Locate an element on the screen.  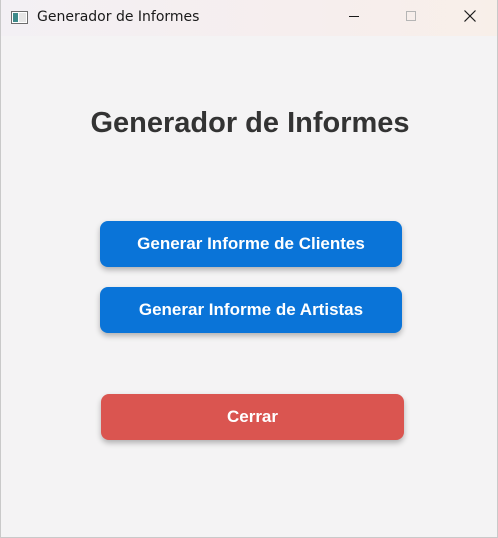
close-window-button is located at coordinates (470, 18).